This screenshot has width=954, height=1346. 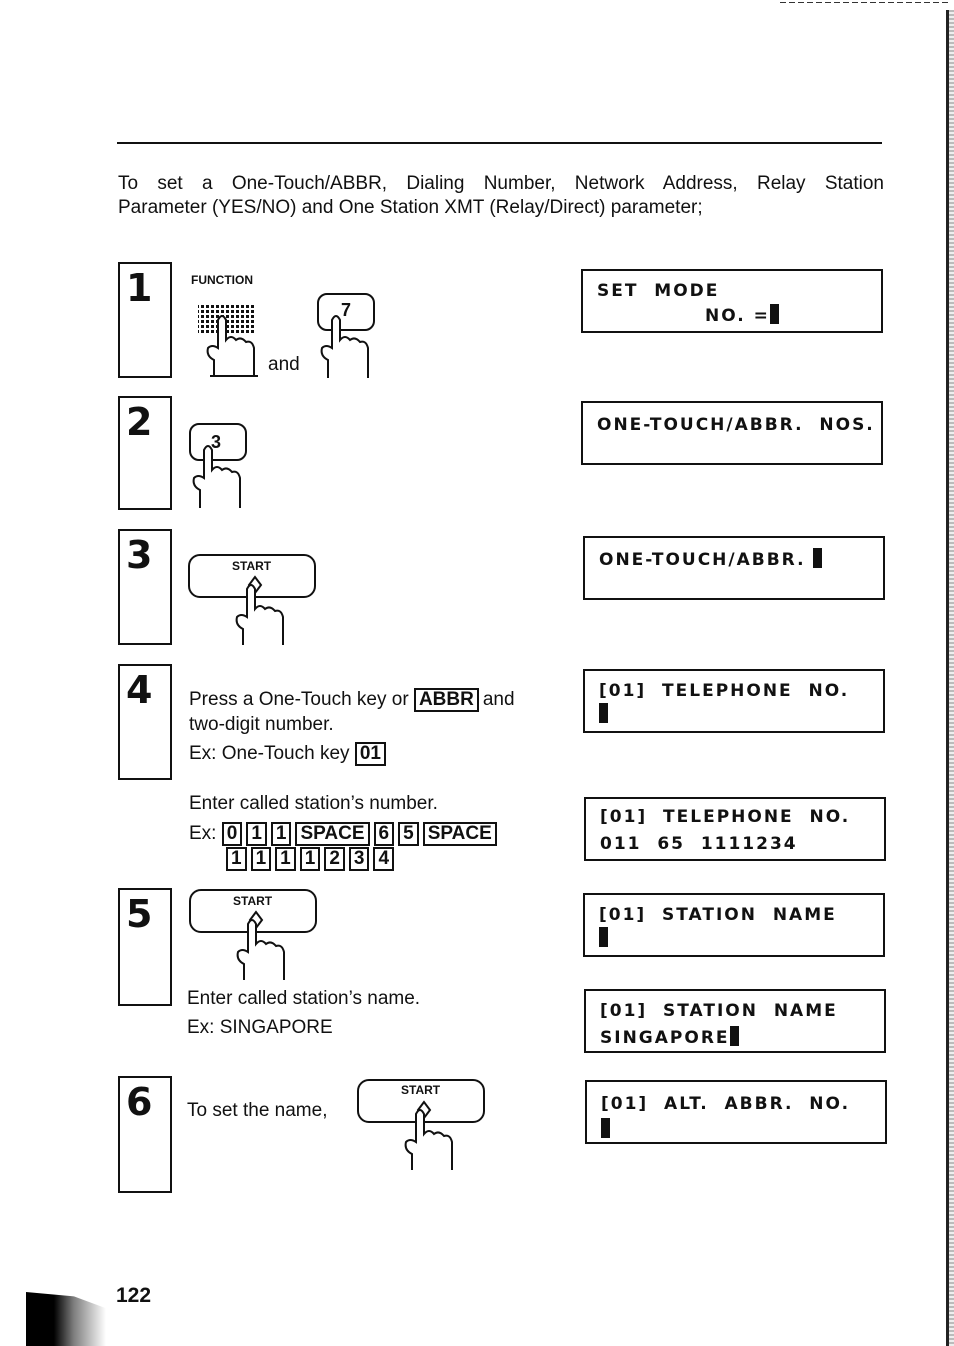 I want to click on display-line-1-text: ONE-TOUCH/ABBR., so click(x=706, y=560).